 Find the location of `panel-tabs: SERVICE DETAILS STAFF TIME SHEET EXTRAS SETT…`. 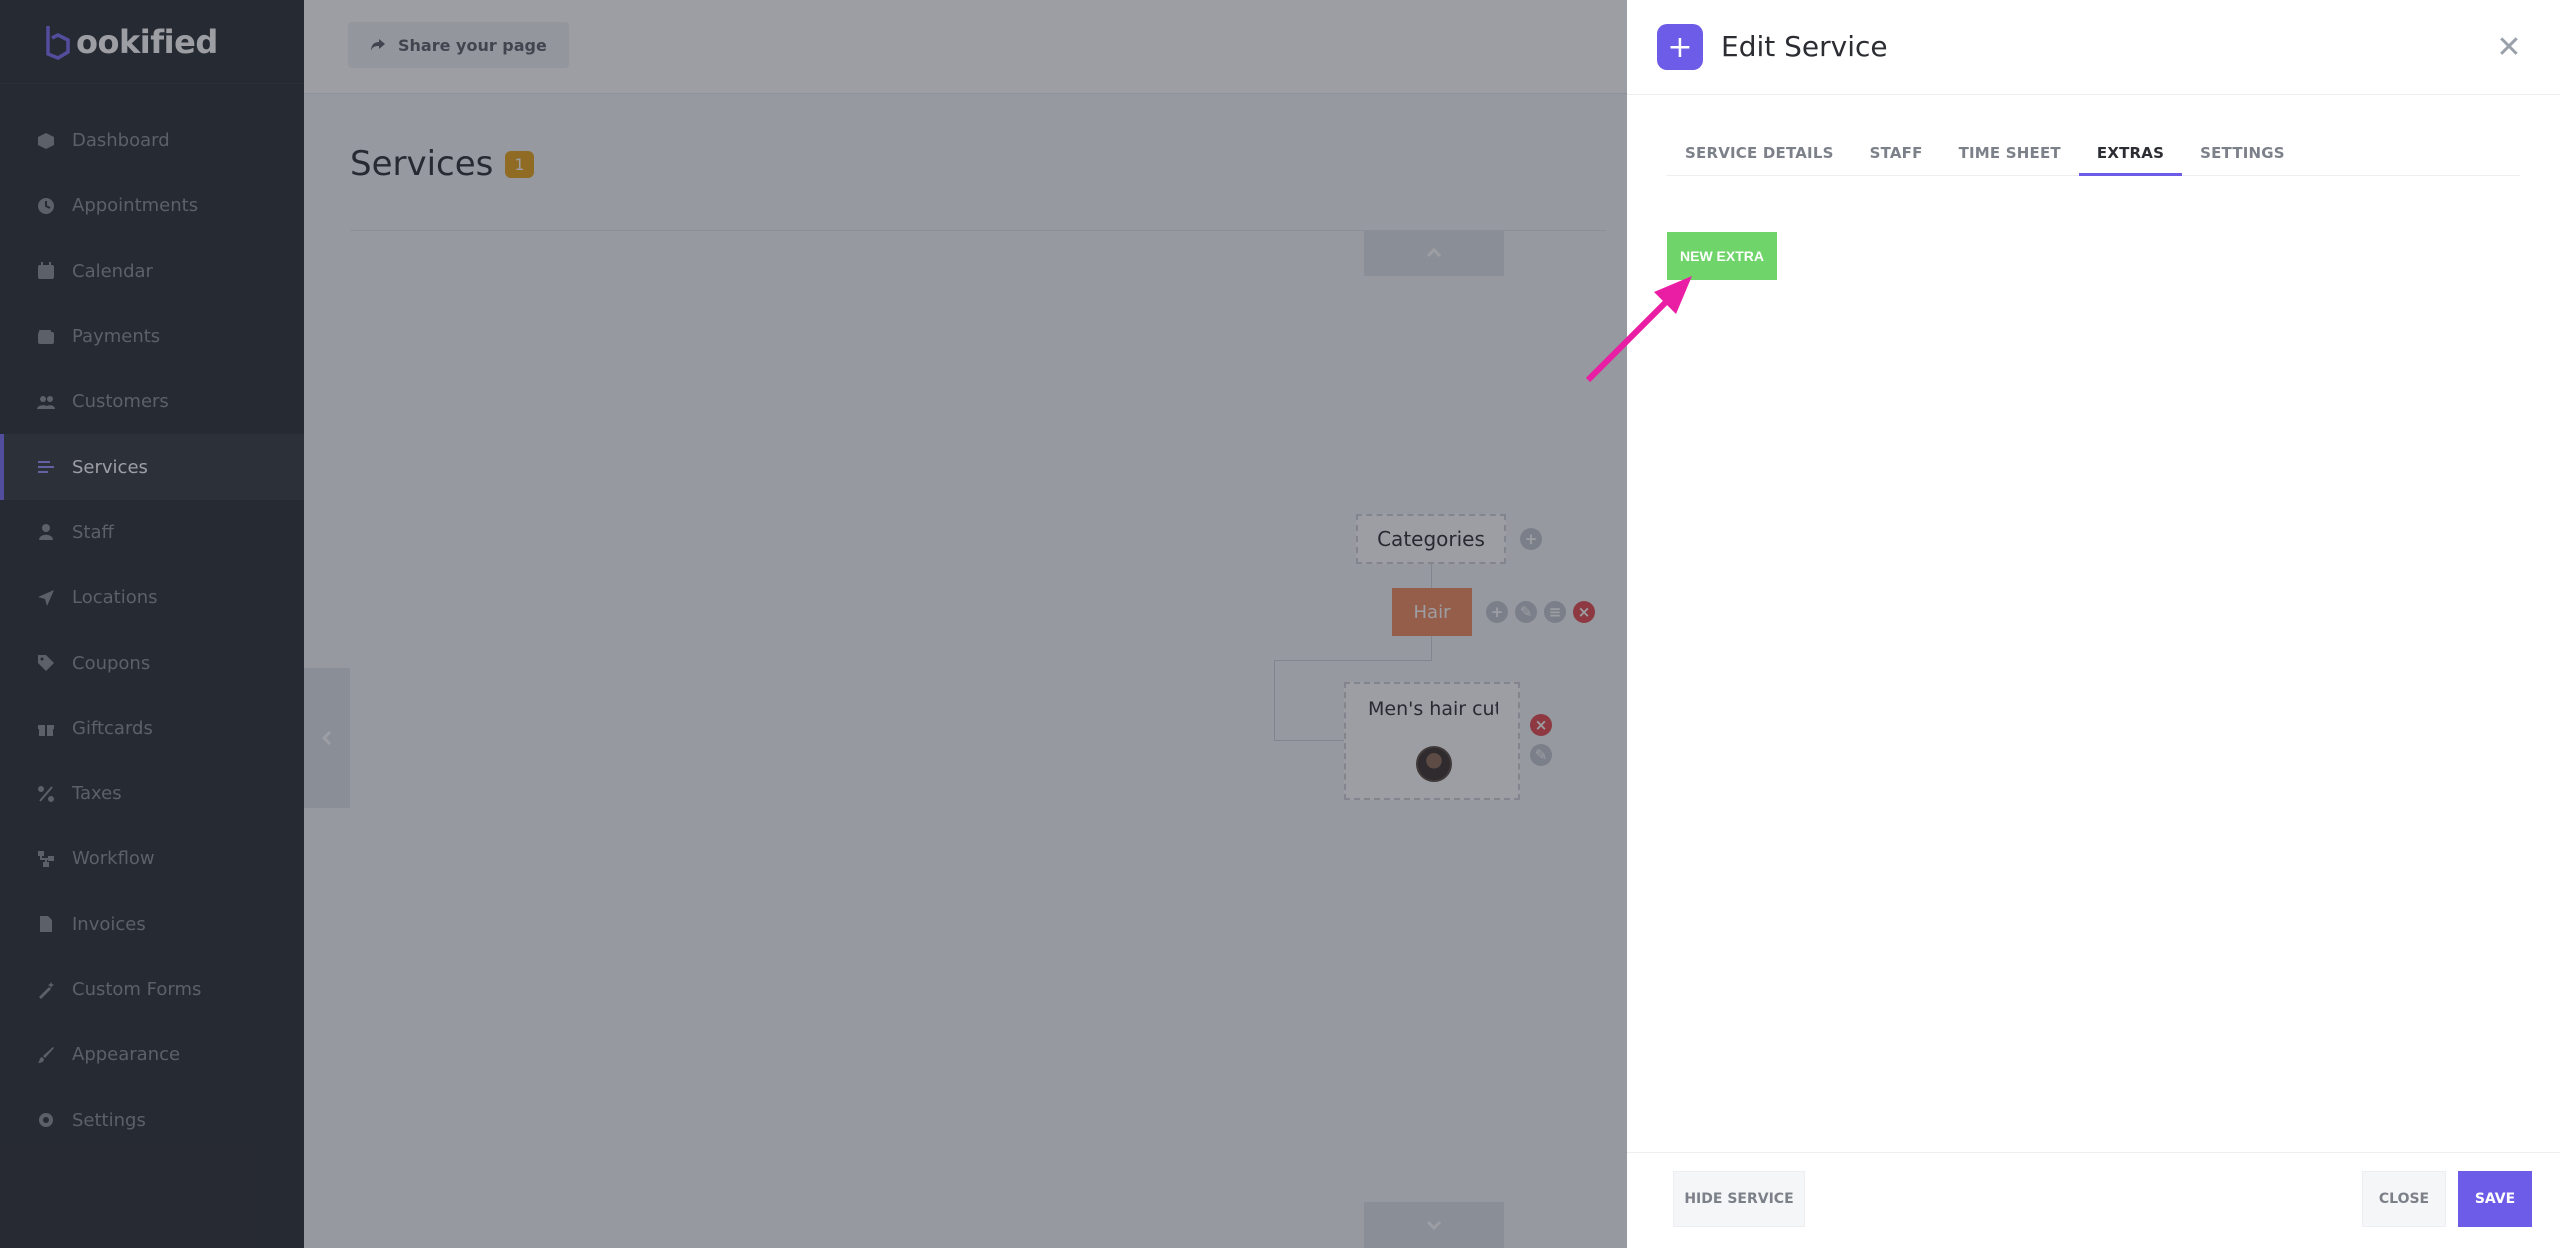

panel-tabs: SERVICE DETAILS STAFF TIME SHEET EXTRAS SETT… is located at coordinates (2093, 158).